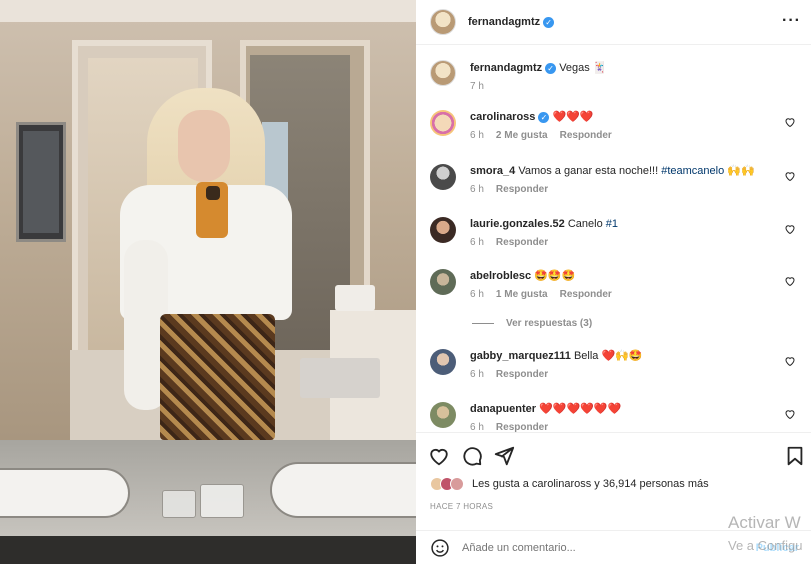 The width and height of the screenshot is (811, 564). Describe the element at coordinates (504, 22) in the screenshot. I see `author-username: fernandagmtz` at that location.